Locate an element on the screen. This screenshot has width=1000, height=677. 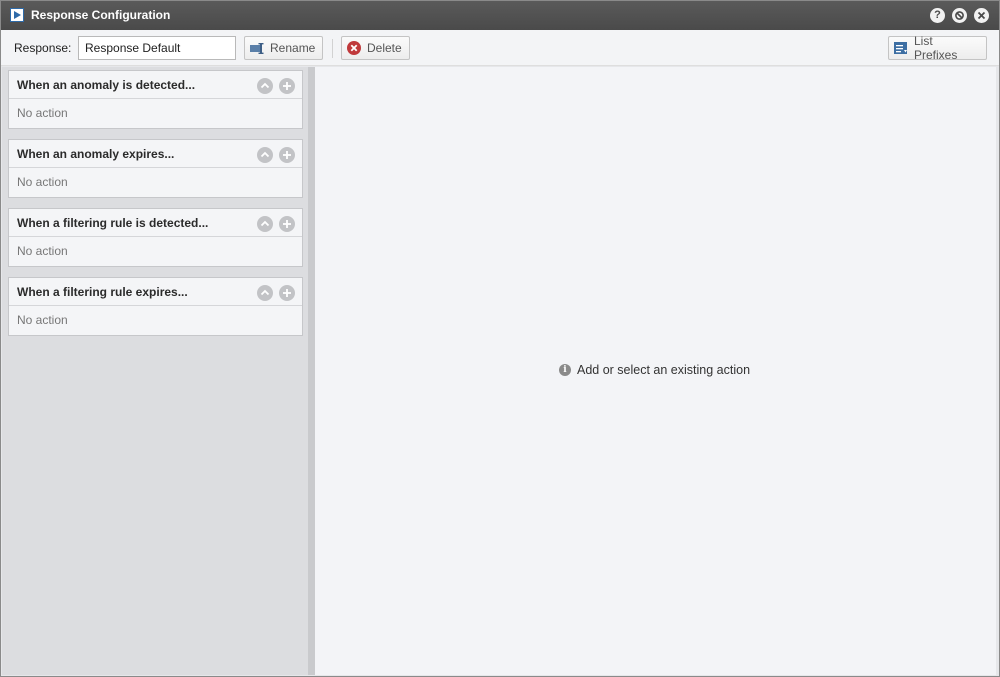
delete-button: Delete is located at coordinates (375, 48).